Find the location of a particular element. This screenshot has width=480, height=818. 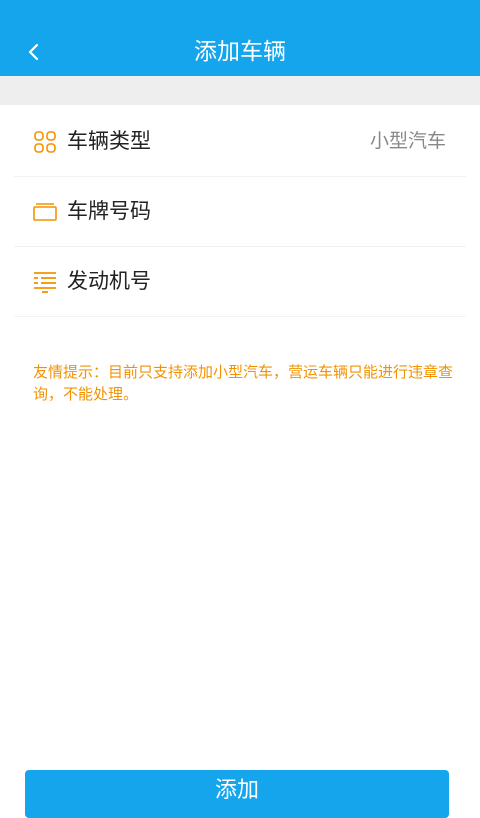

page-title: 添加车辆 is located at coordinates (240, 52).